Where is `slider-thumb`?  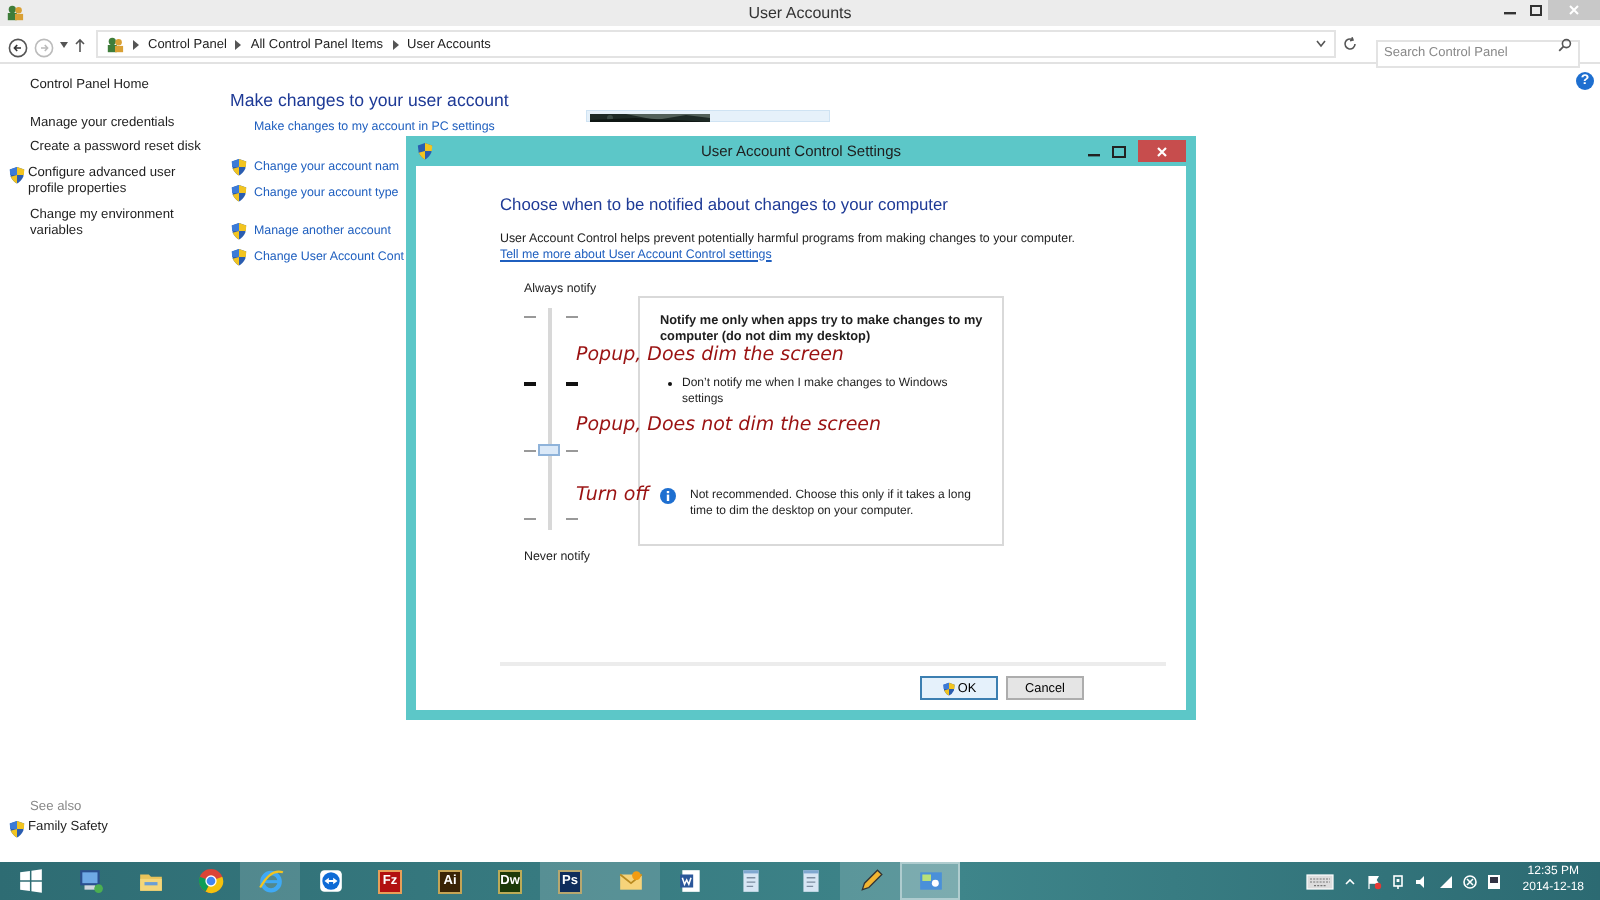 slider-thumb is located at coordinates (549, 449).